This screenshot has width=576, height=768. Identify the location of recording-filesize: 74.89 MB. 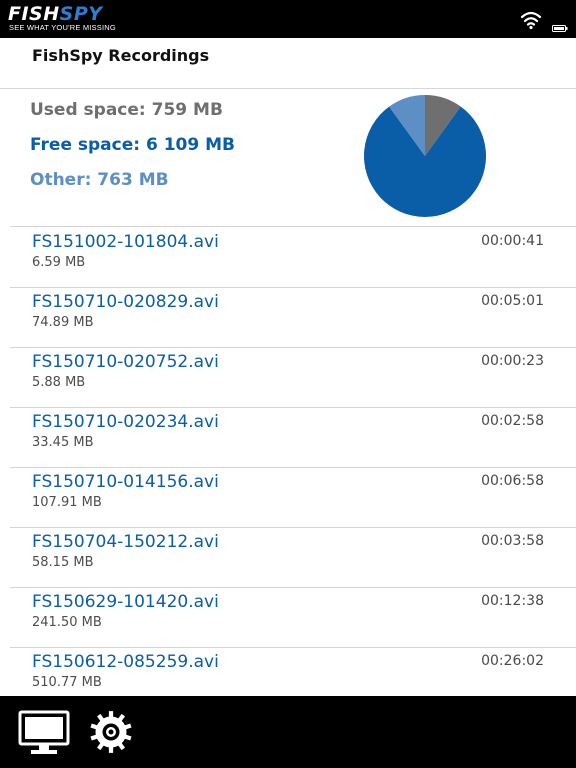
(63, 322).